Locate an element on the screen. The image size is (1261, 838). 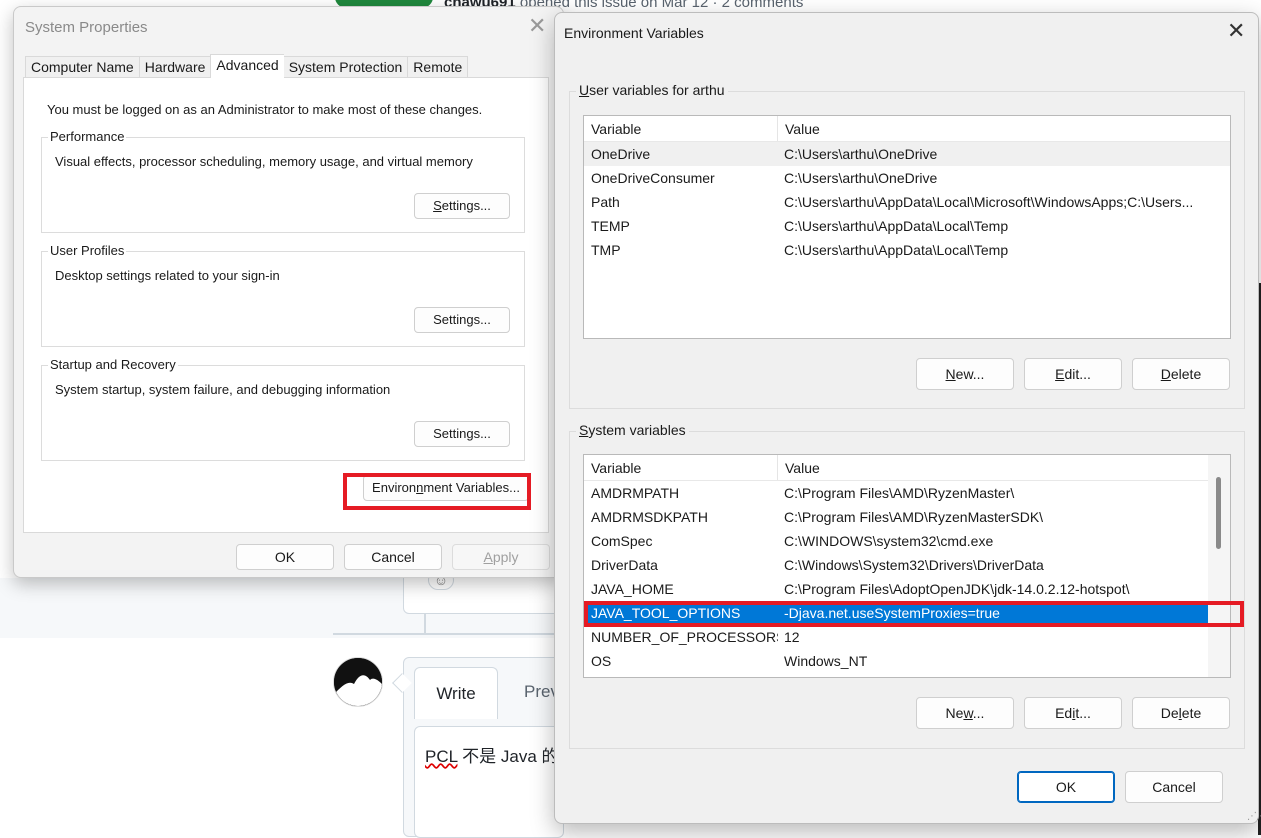
timeline-line is located at coordinates (425, 624).